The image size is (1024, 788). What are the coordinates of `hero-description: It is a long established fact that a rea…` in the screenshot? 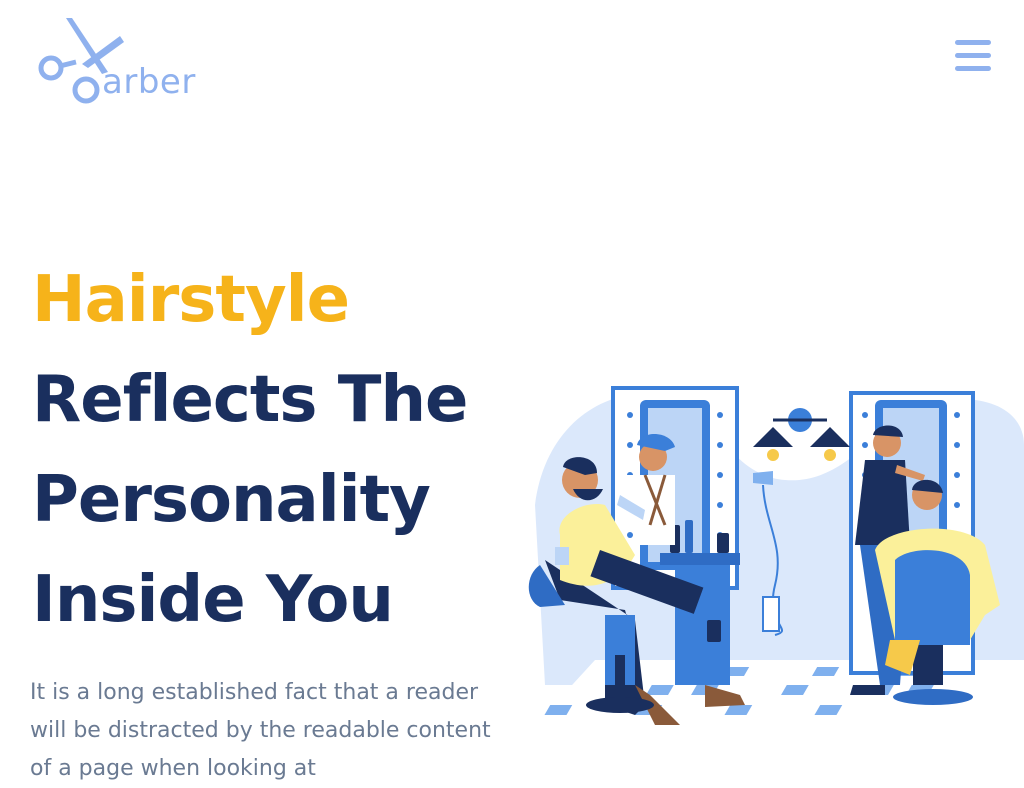 It's located at (260, 730).